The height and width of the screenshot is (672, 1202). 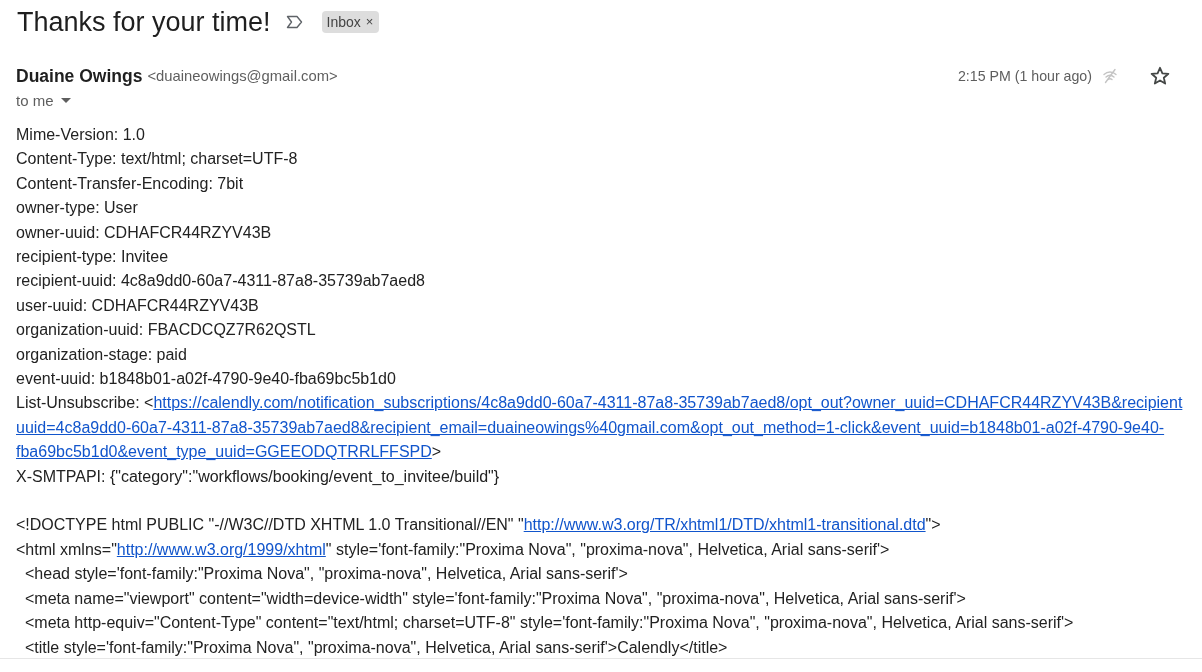 I want to click on recipients-dropdown: to me, so click(x=43, y=100).